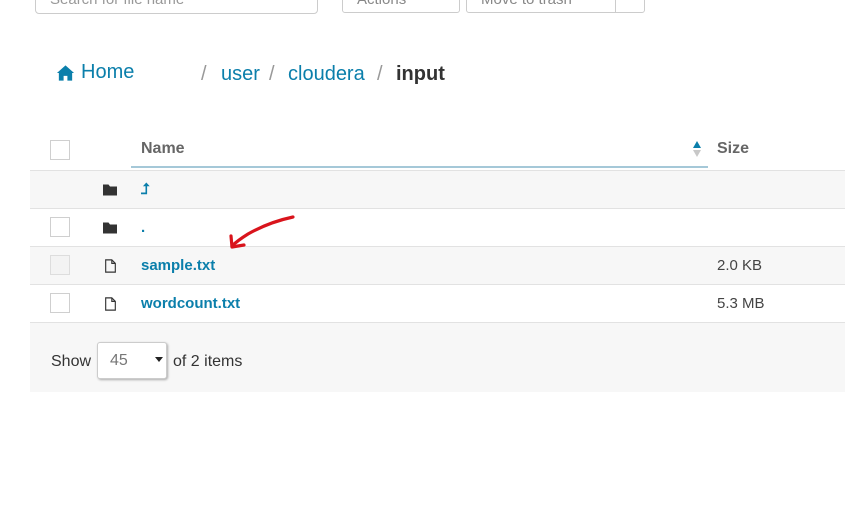  I want to click on breadcrumb-home-label: Home, so click(108, 72).